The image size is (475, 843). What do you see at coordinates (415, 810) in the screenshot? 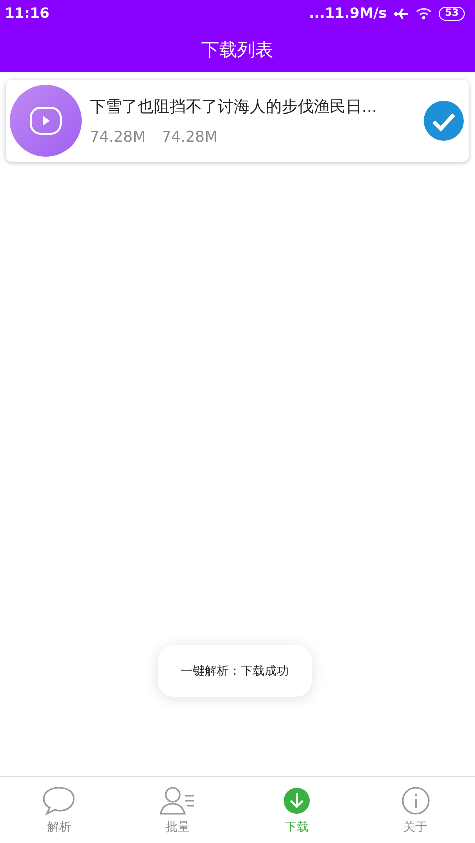
I see `nav-tab: 关于` at bounding box center [415, 810].